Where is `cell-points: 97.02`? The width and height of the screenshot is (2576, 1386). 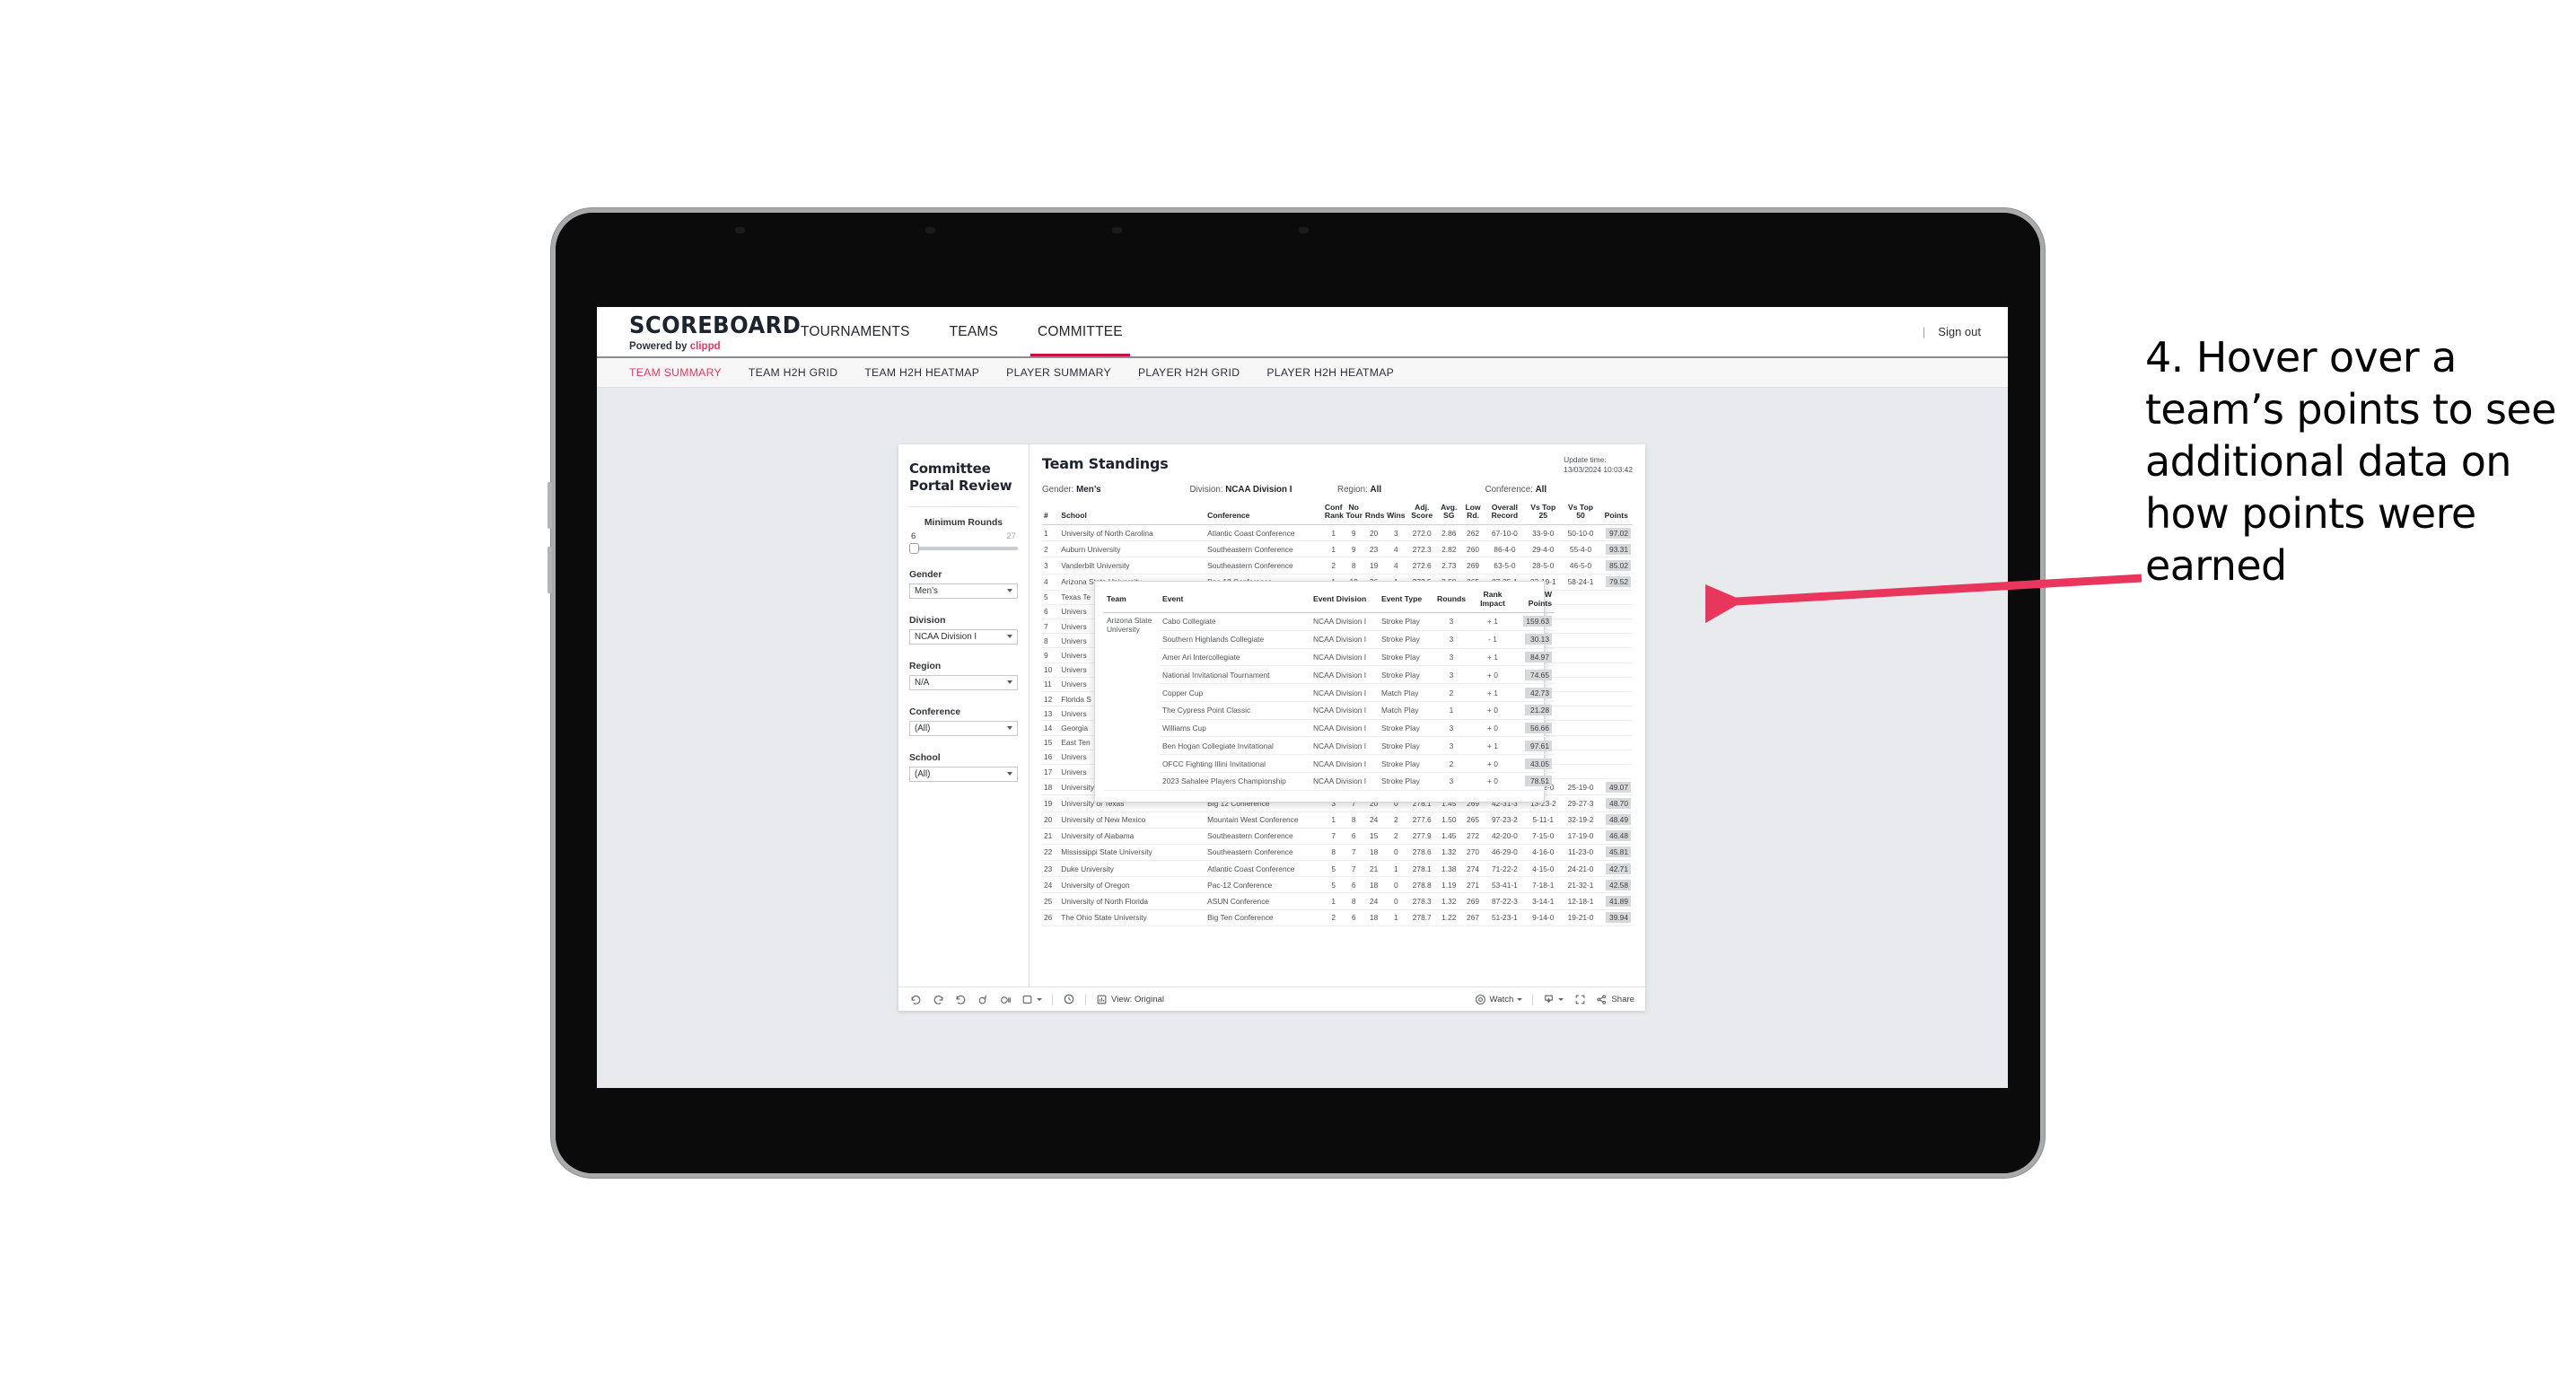 cell-points: 97.02 is located at coordinates (1616, 533).